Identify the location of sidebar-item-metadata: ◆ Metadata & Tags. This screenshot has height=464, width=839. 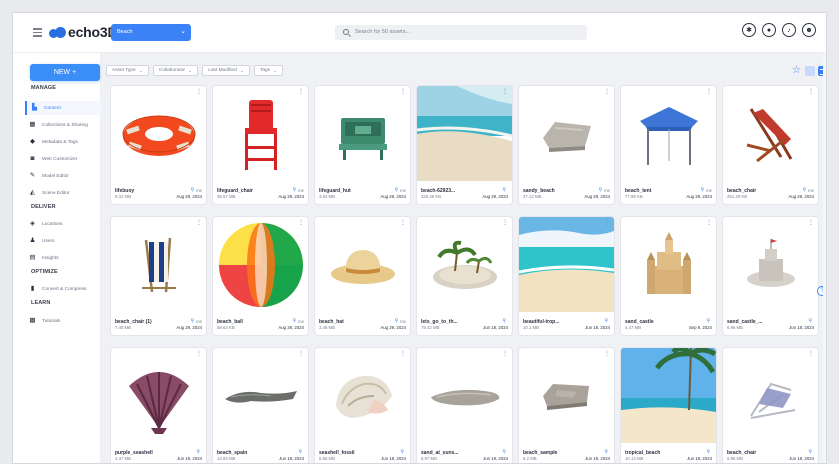
(64, 142).